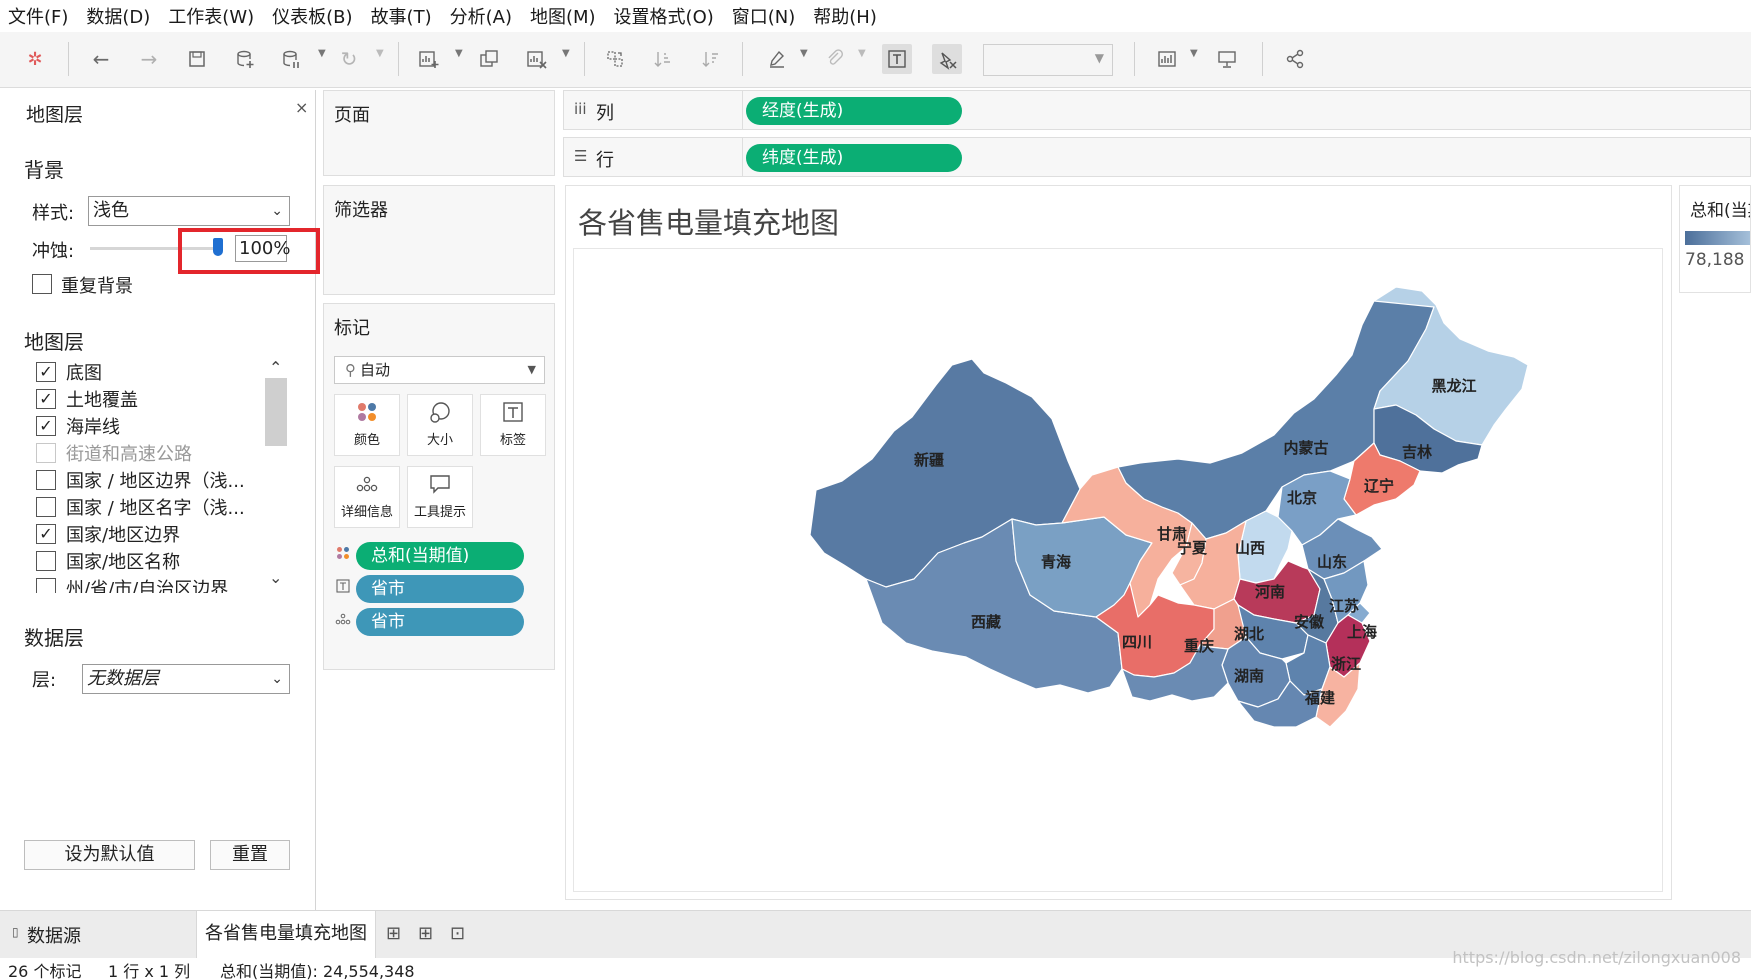  What do you see at coordinates (425, 933) in the screenshot?
I see `new-dashboard-icon: ⊞` at bounding box center [425, 933].